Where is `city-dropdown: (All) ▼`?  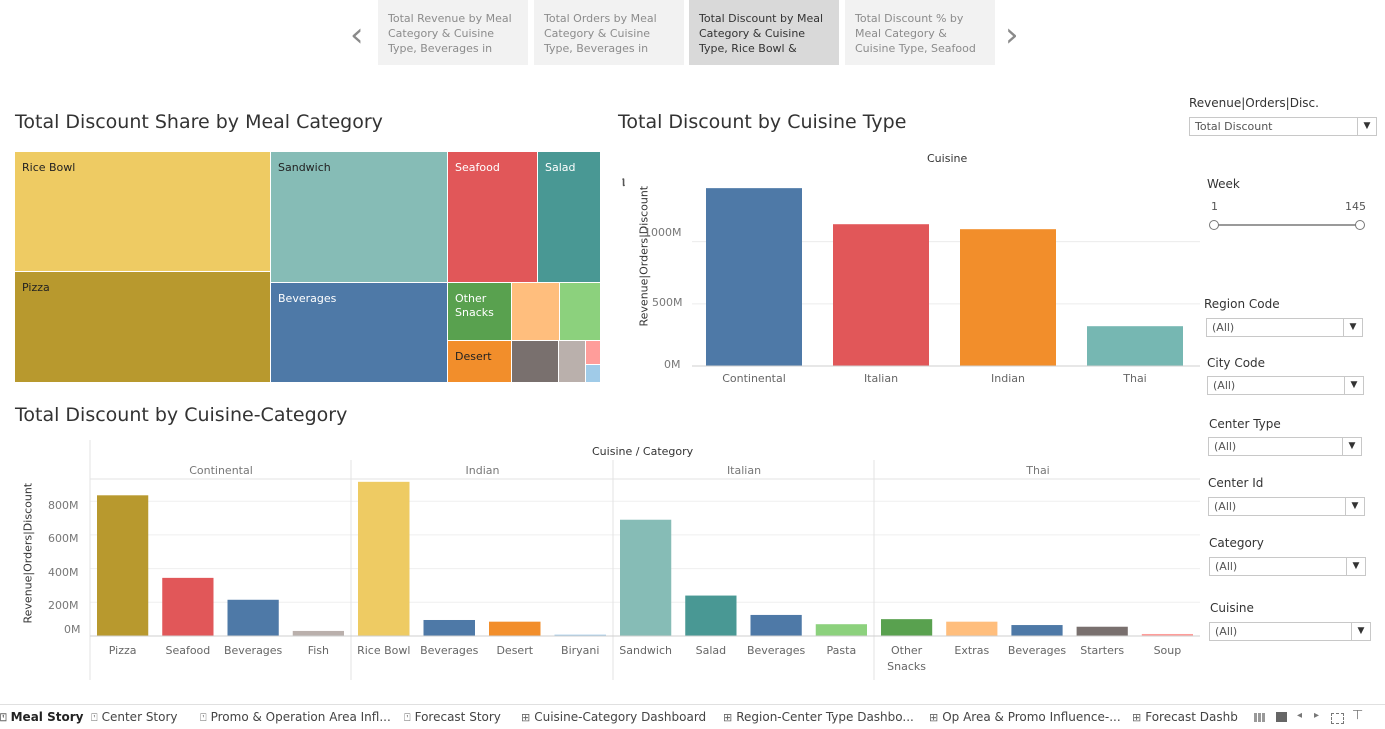
city-dropdown: (All) ▼ is located at coordinates (1285, 385).